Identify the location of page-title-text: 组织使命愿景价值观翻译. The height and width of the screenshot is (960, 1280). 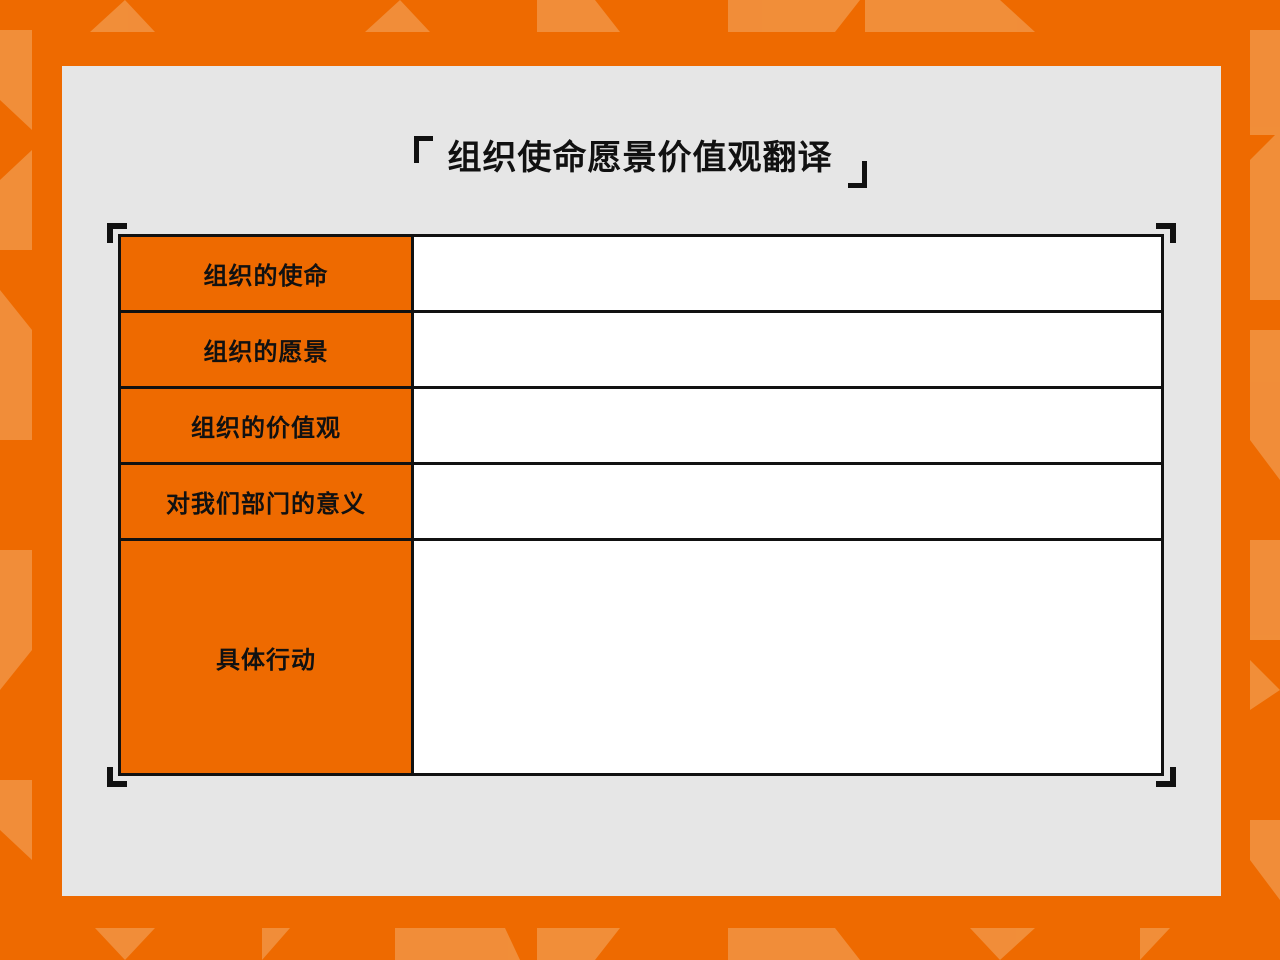
(640, 158).